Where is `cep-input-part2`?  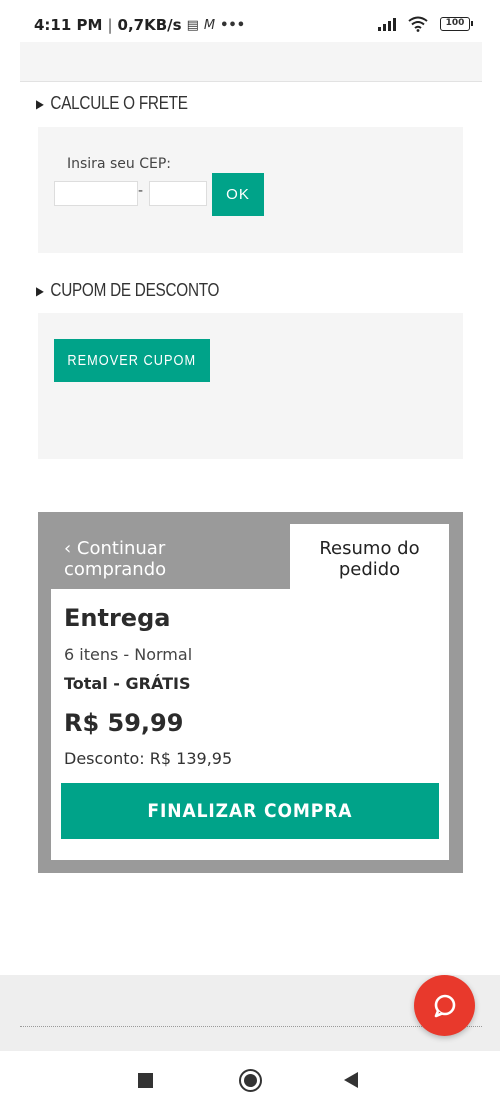 cep-input-part2 is located at coordinates (178, 193).